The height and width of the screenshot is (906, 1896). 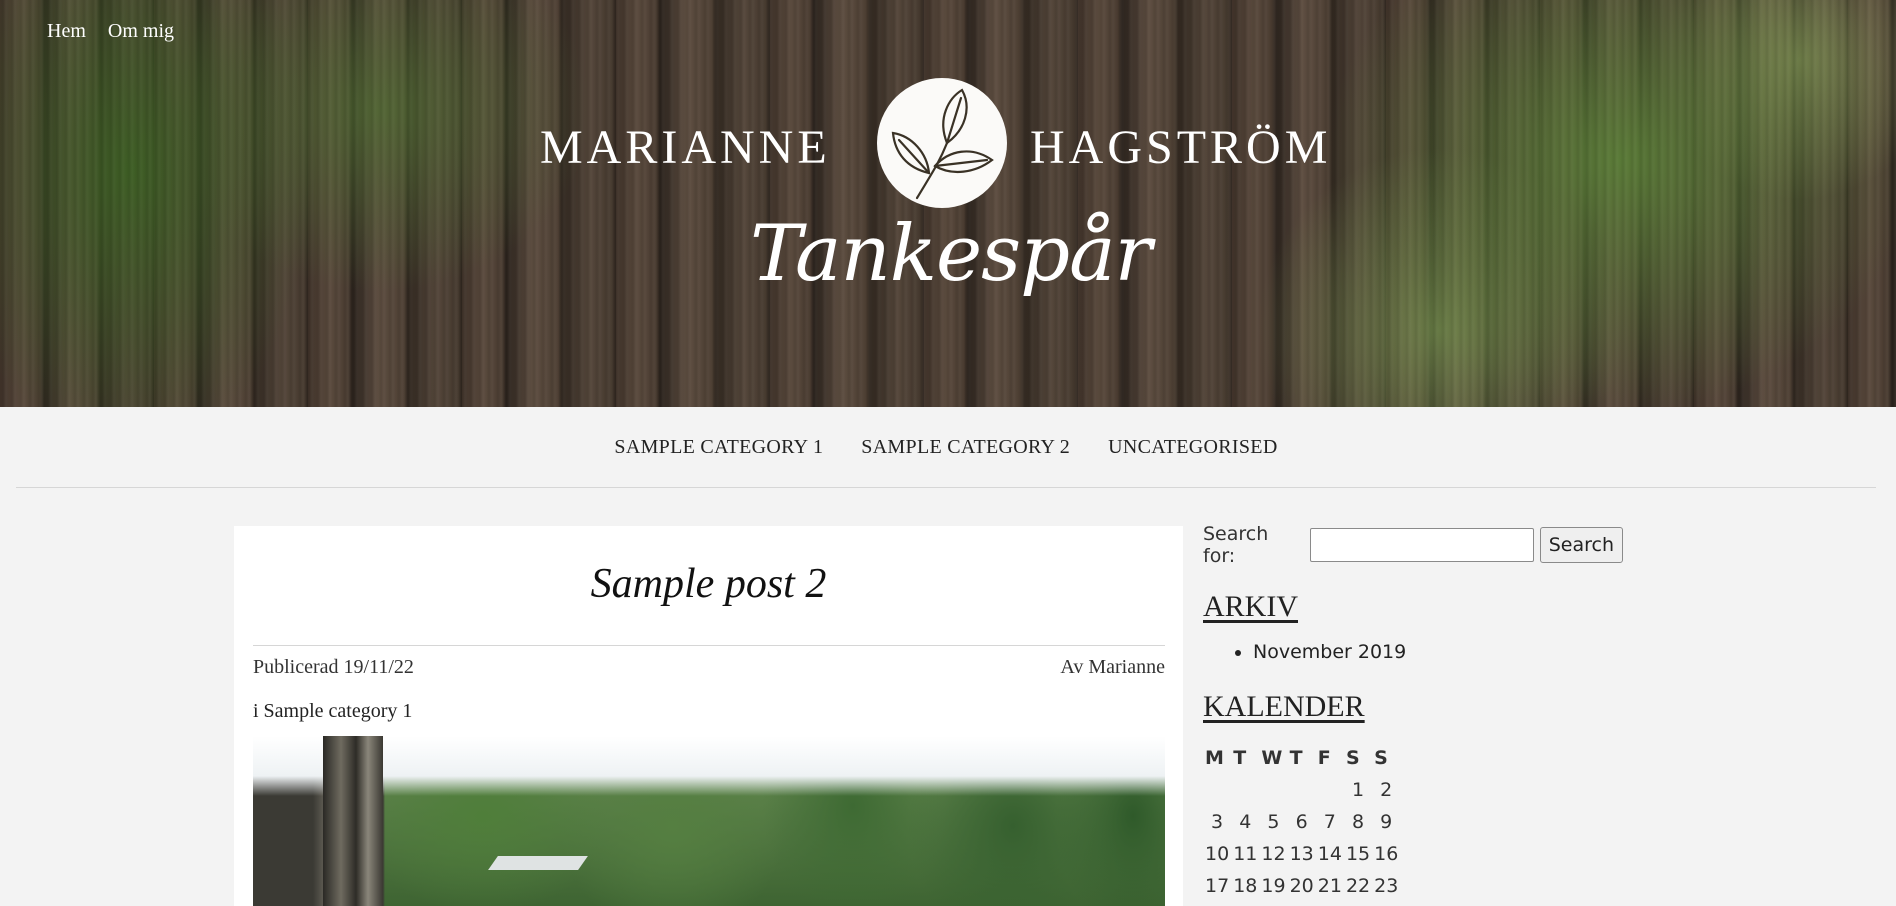 I want to click on archive-list: November 2019, so click(x=1304, y=652).